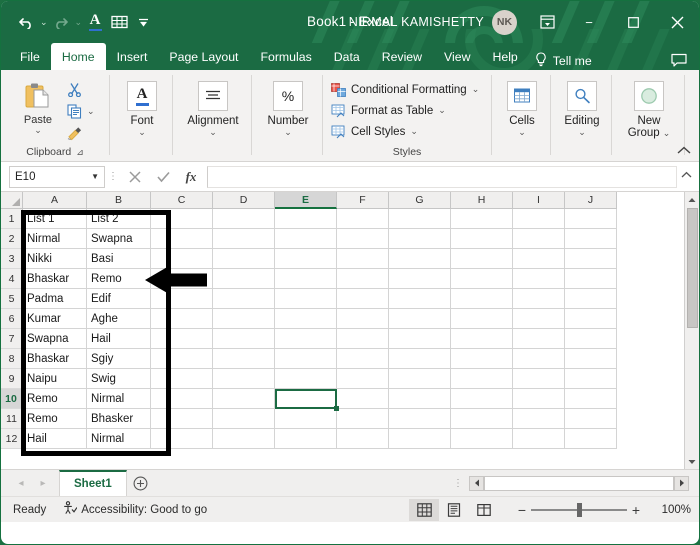  Describe the element at coordinates (482, 259) in the screenshot. I see `cell-H3` at that location.